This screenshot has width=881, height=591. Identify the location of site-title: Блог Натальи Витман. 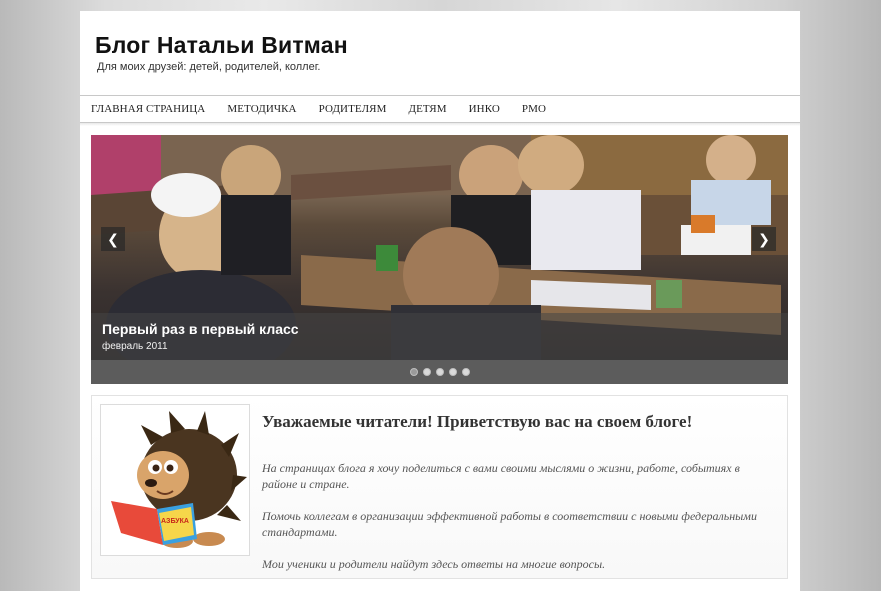
(221, 45).